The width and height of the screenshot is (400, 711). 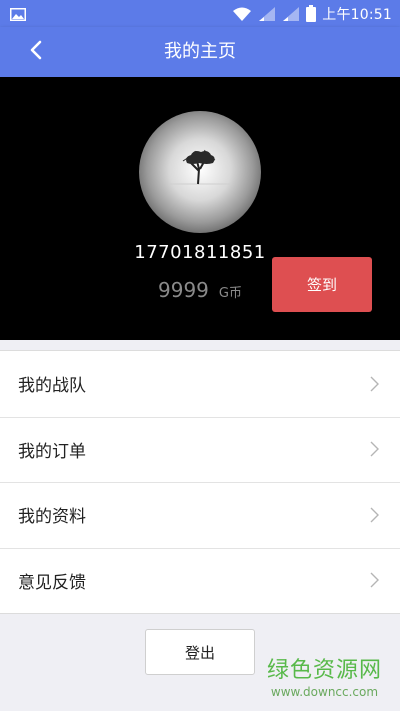 I want to click on nav-bar: 我的主页, so click(x=200, y=52).